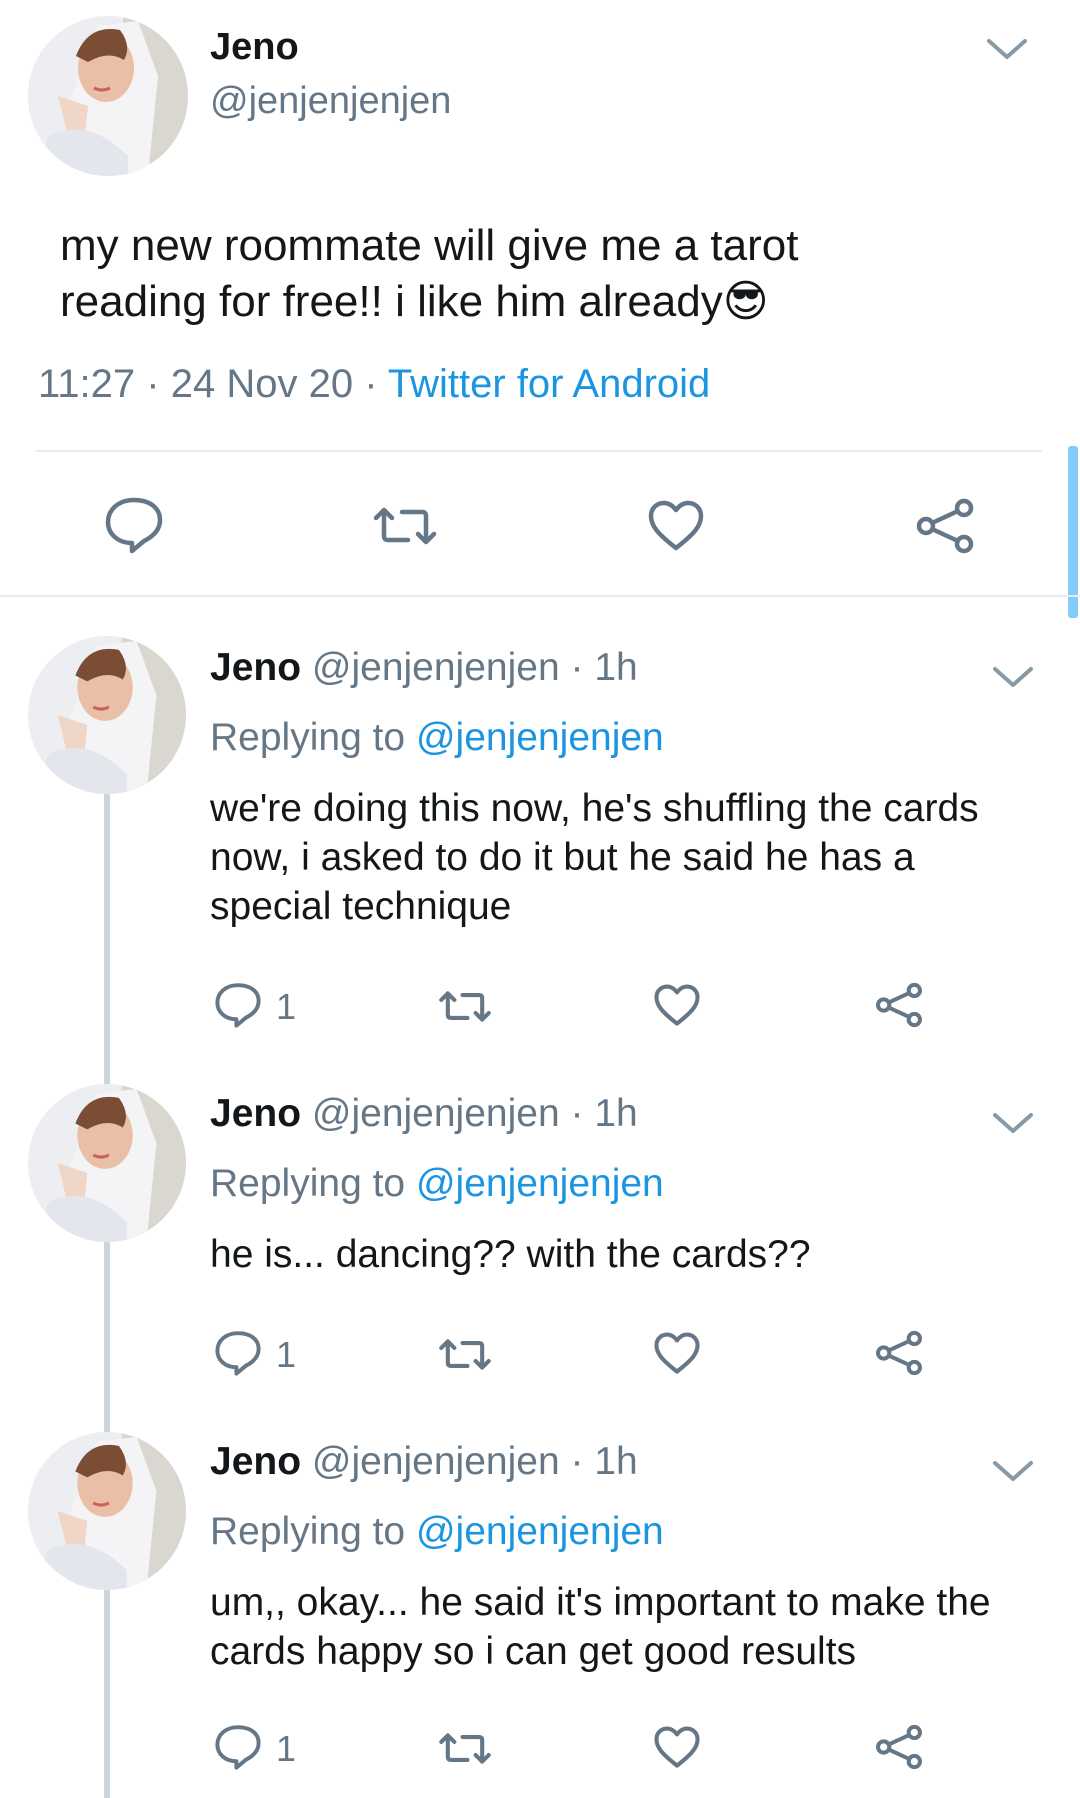 This screenshot has height=1798, width=1080. I want to click on tweet-source-link: Twitter for Android, so click(549, 384).